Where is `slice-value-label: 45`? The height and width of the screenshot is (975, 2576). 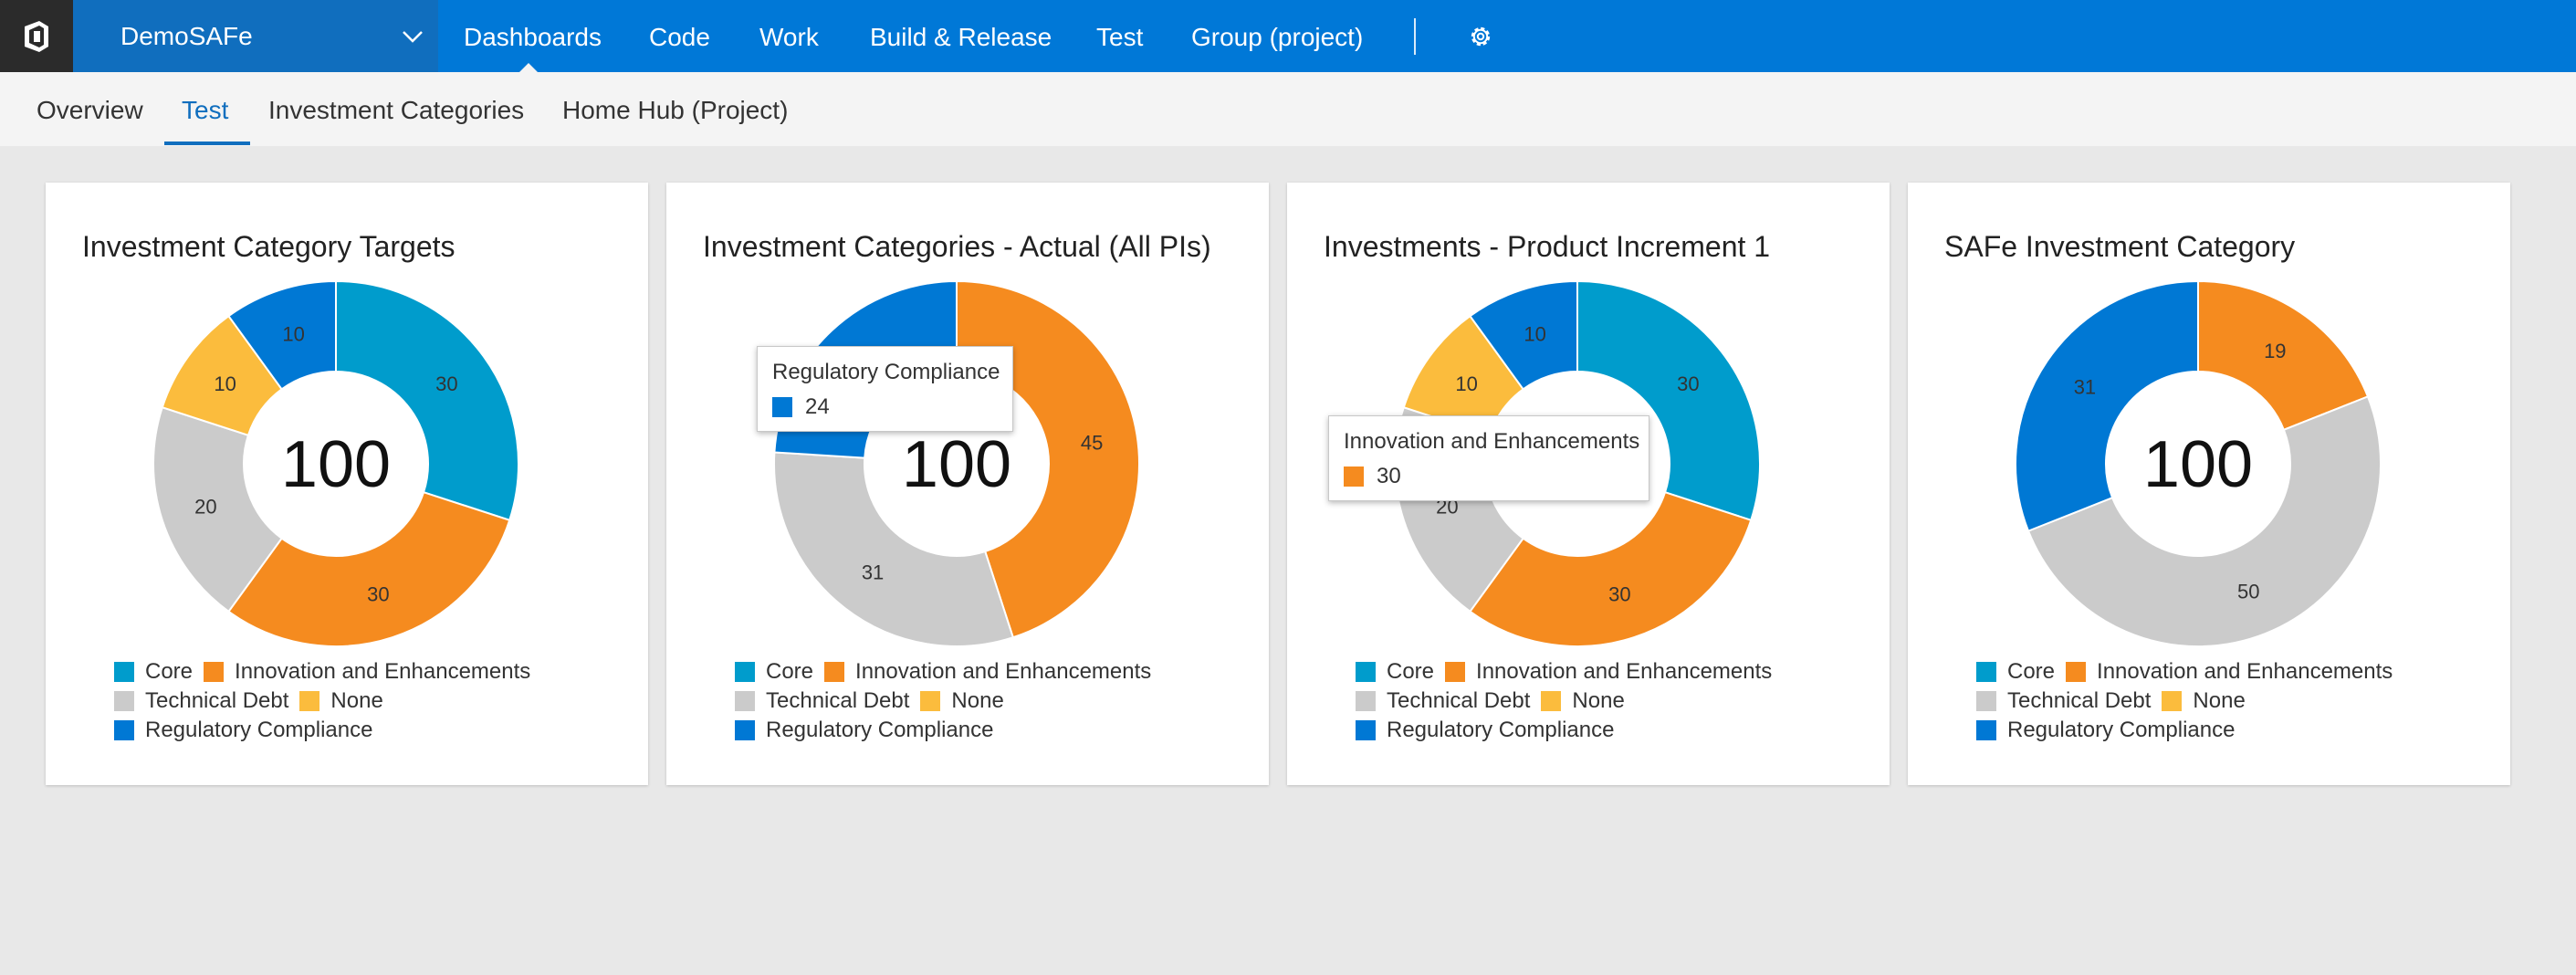
slice-value-label: 45 is located at coordinates (1092, 443).